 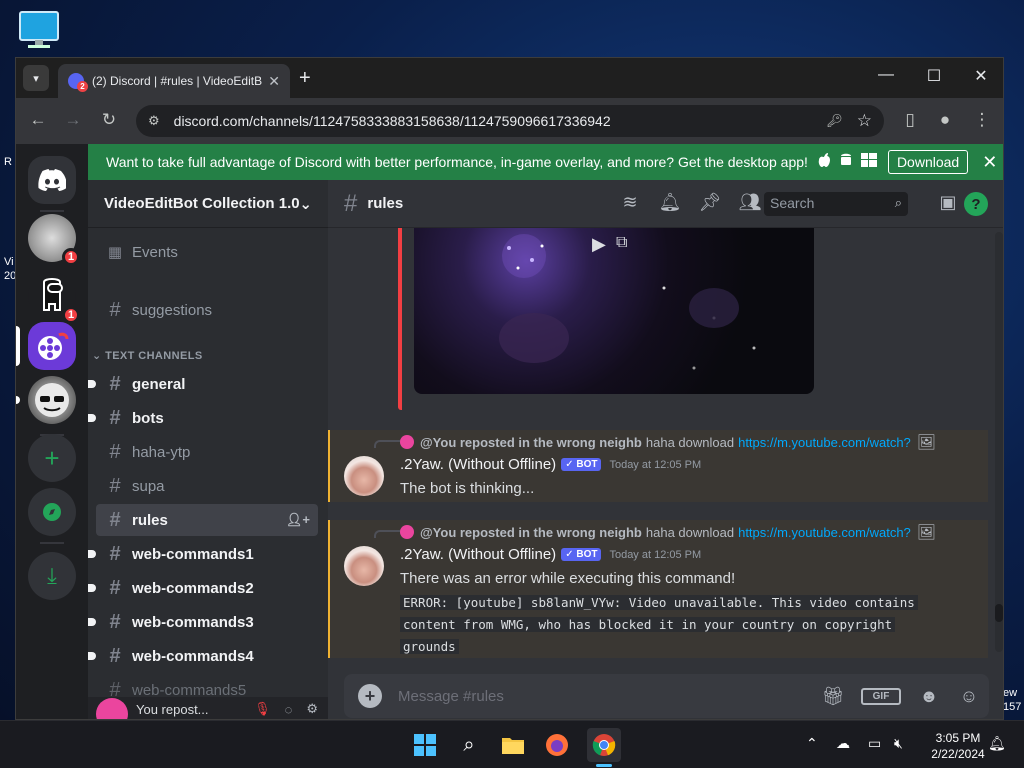 I want to click on search-input: Search ⌕, so click(x=836, y=204).